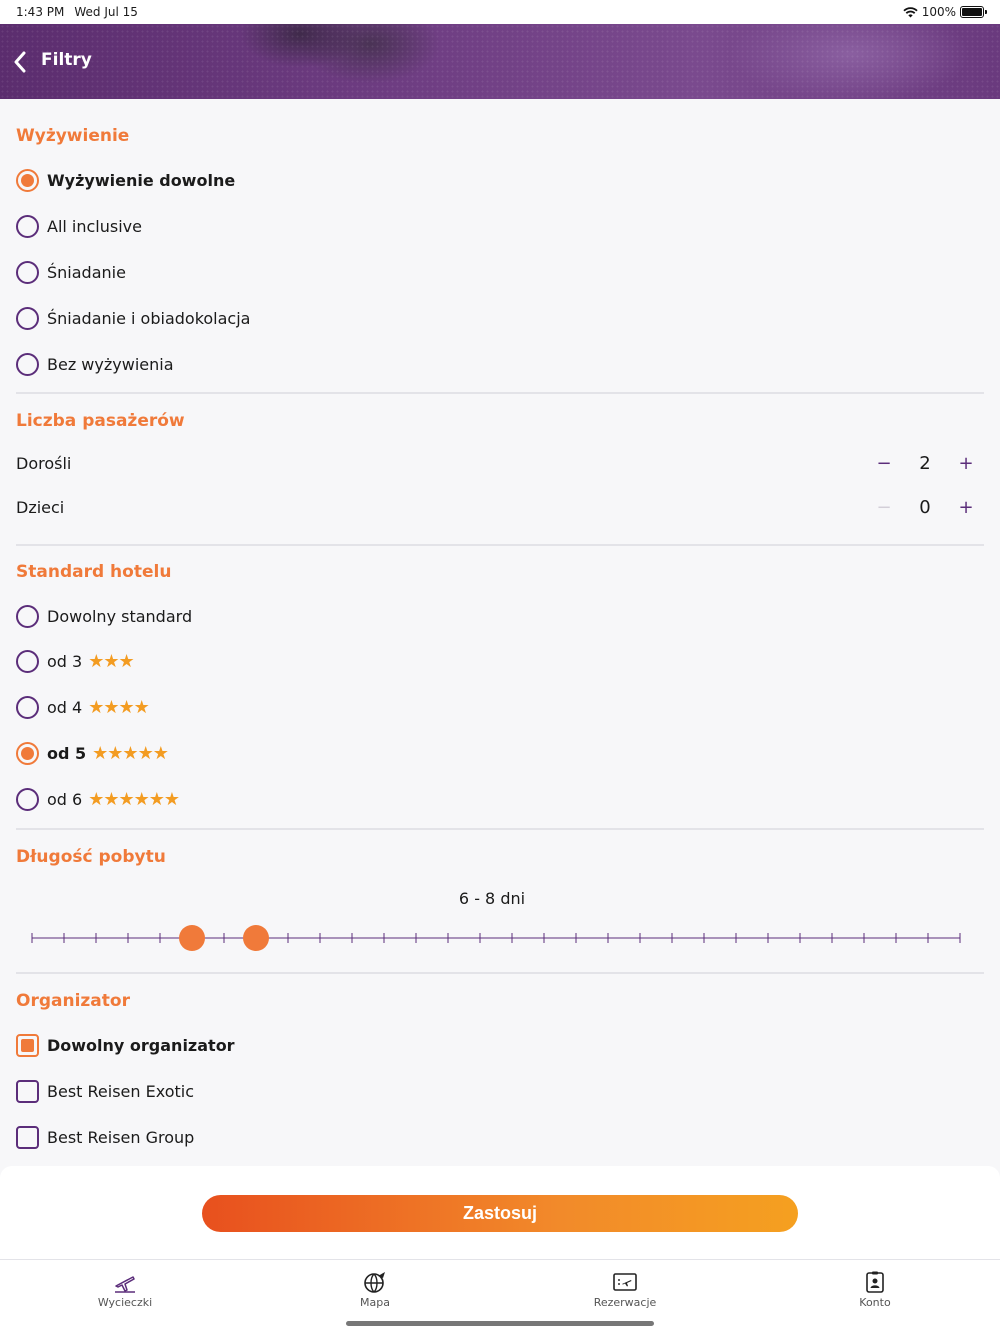 The image size is (1000, 1334). I want to click on battery-percent: 100%, so click(938, 12).